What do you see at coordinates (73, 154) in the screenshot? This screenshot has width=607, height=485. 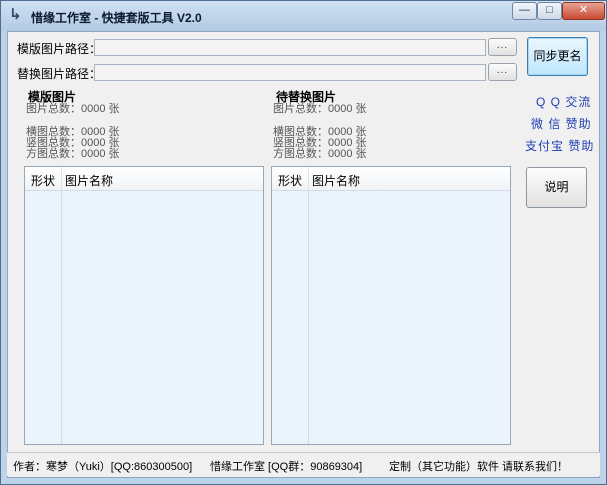 I see `template-square-count: 方图总数：0000 张` at bounding box center [73, 154].